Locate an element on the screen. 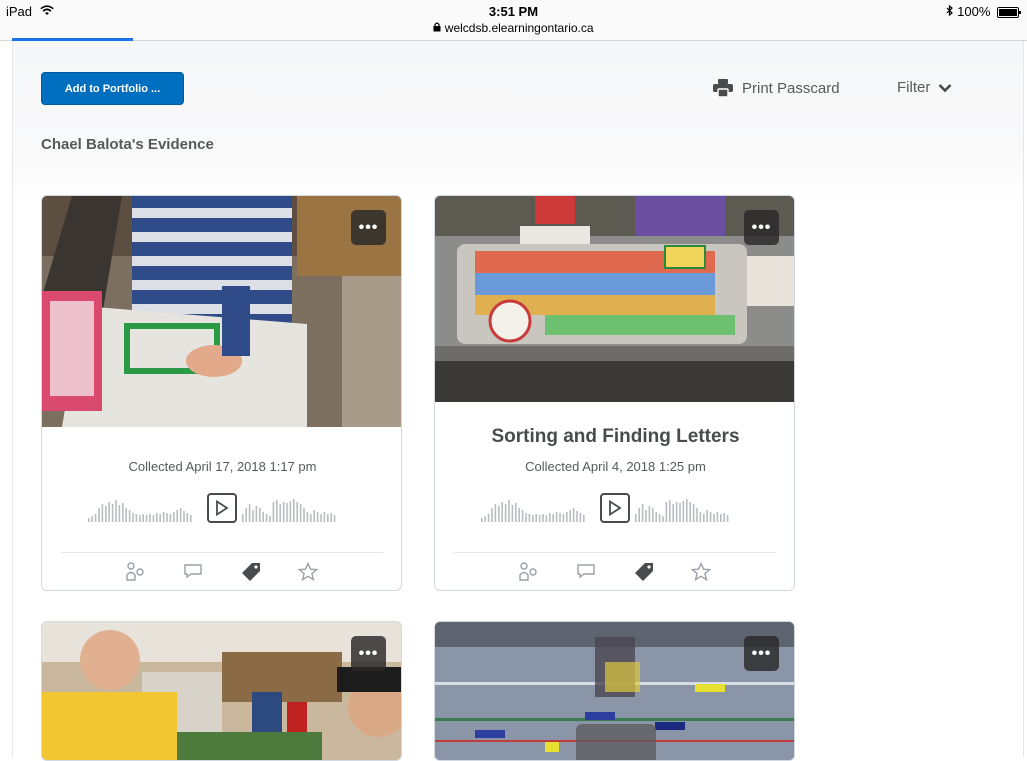  divider is located at coordinates (222, 552).